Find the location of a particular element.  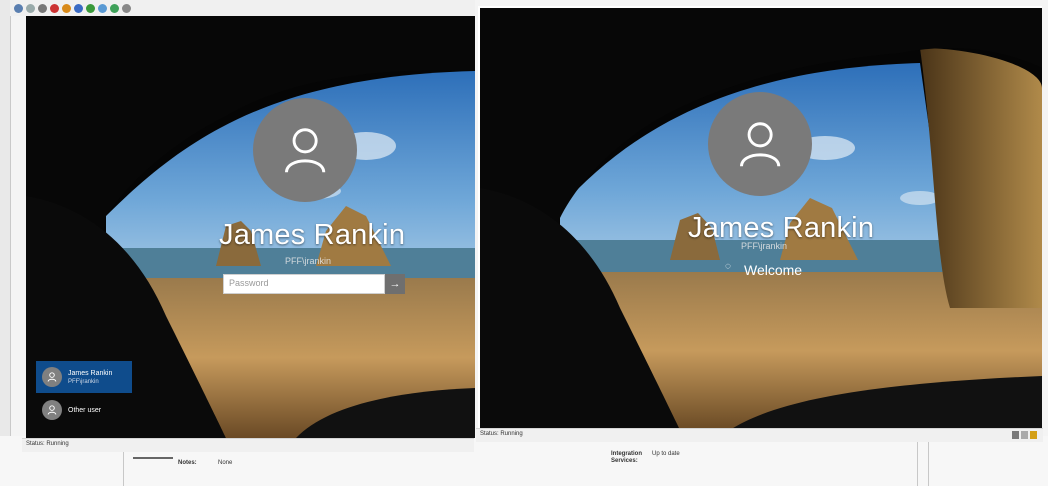

status-icons is located at coordinates (1024, 435).